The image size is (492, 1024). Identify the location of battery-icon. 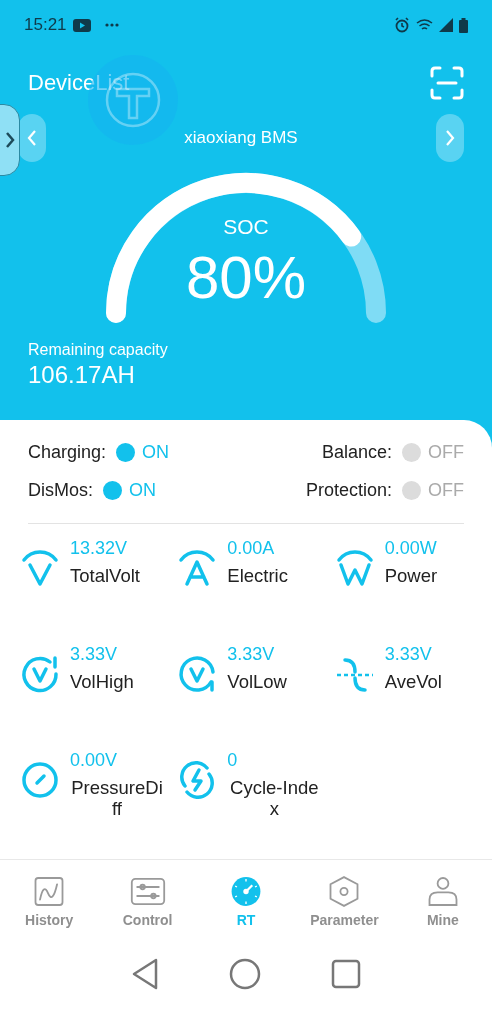
(463, 25).